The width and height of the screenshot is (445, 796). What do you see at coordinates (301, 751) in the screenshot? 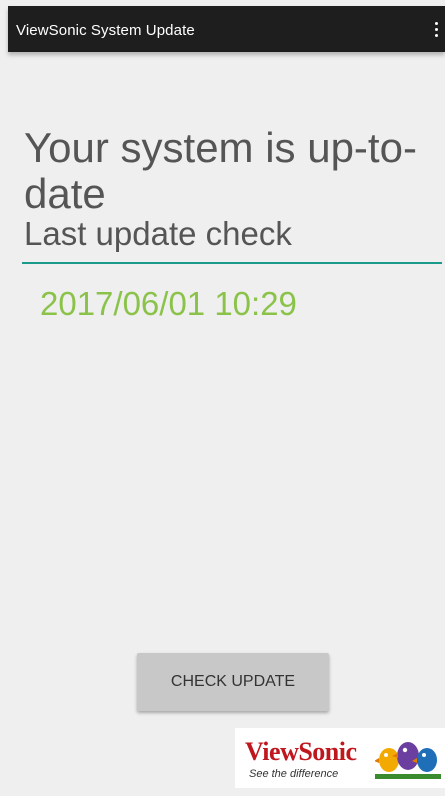
I see `brand-wordmark: ViewSonic` at bounding box center [301, 751].